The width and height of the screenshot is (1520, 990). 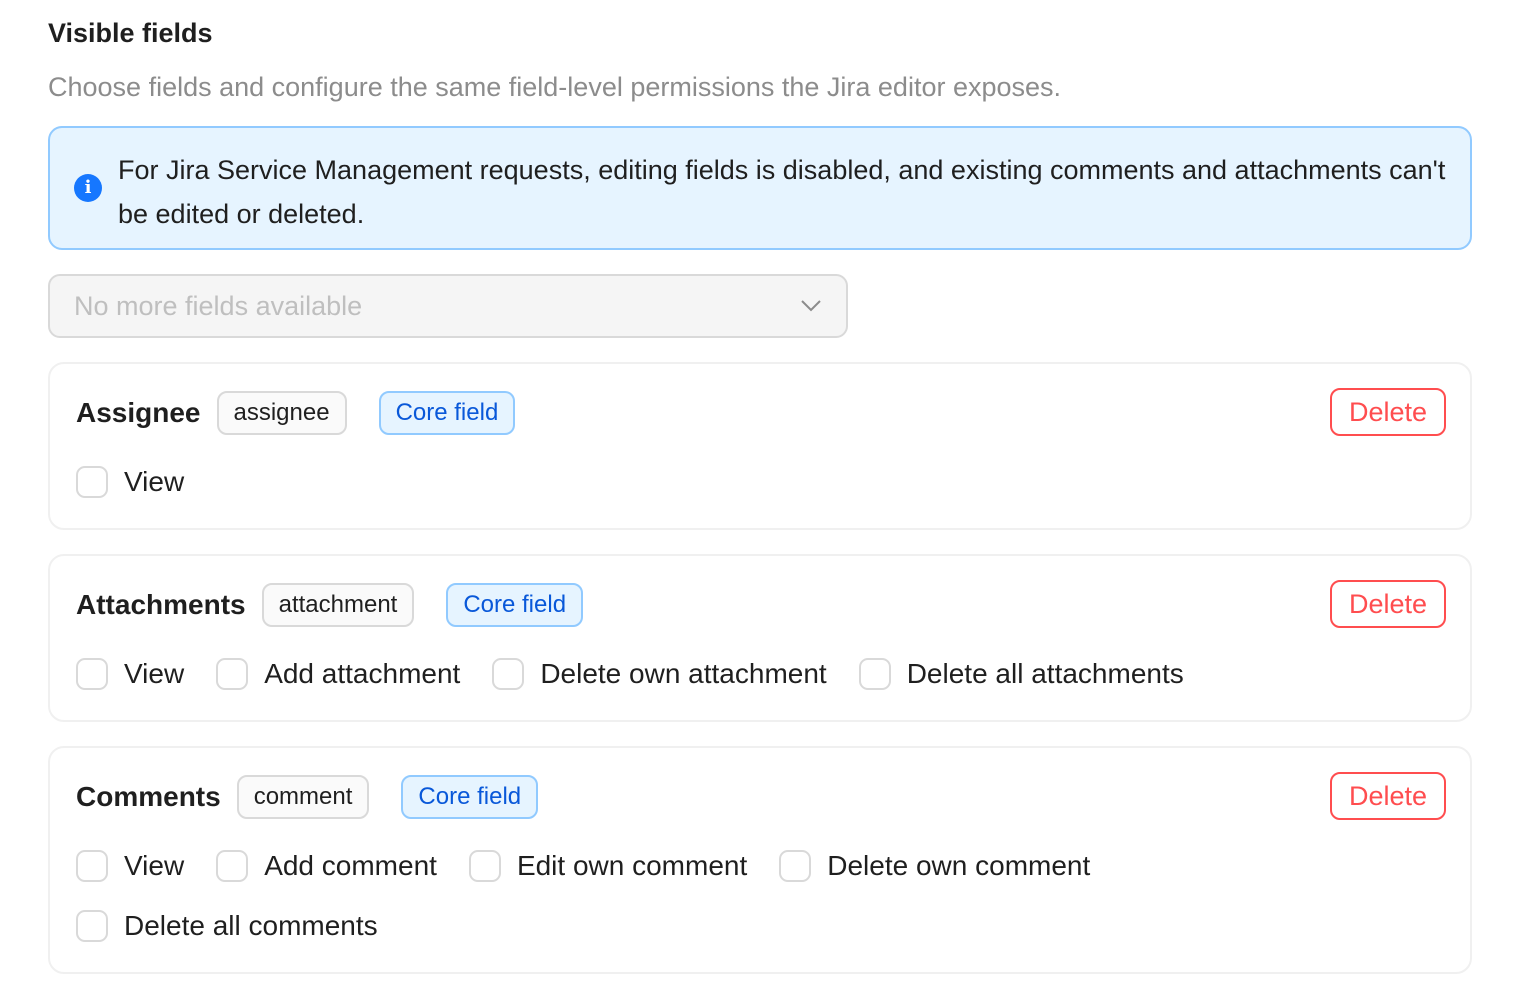 I want to click on permission-add-comment: Add comment, so click(x=326, y=866).